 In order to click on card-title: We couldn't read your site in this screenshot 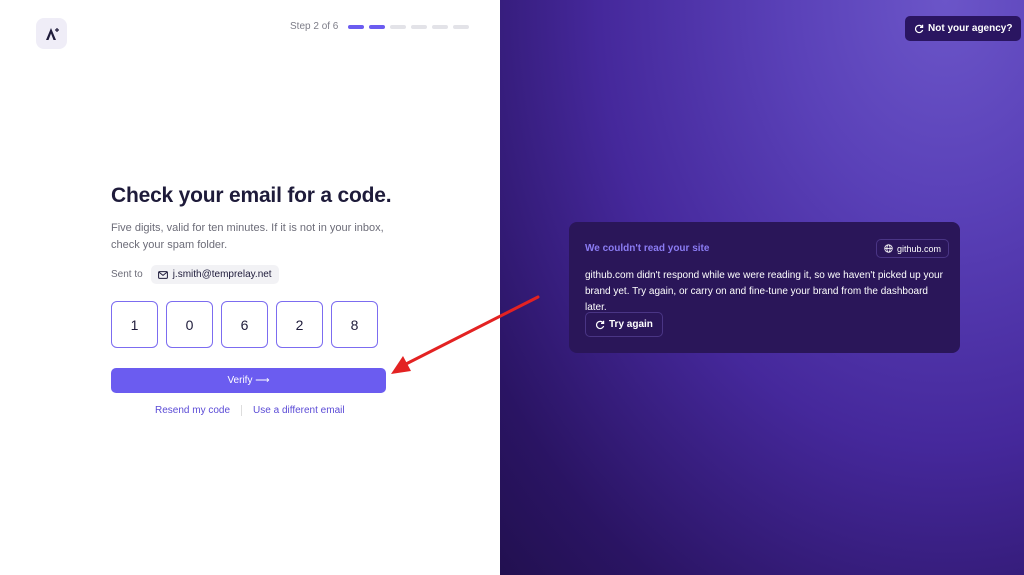, I will do `click(647, 248)`.